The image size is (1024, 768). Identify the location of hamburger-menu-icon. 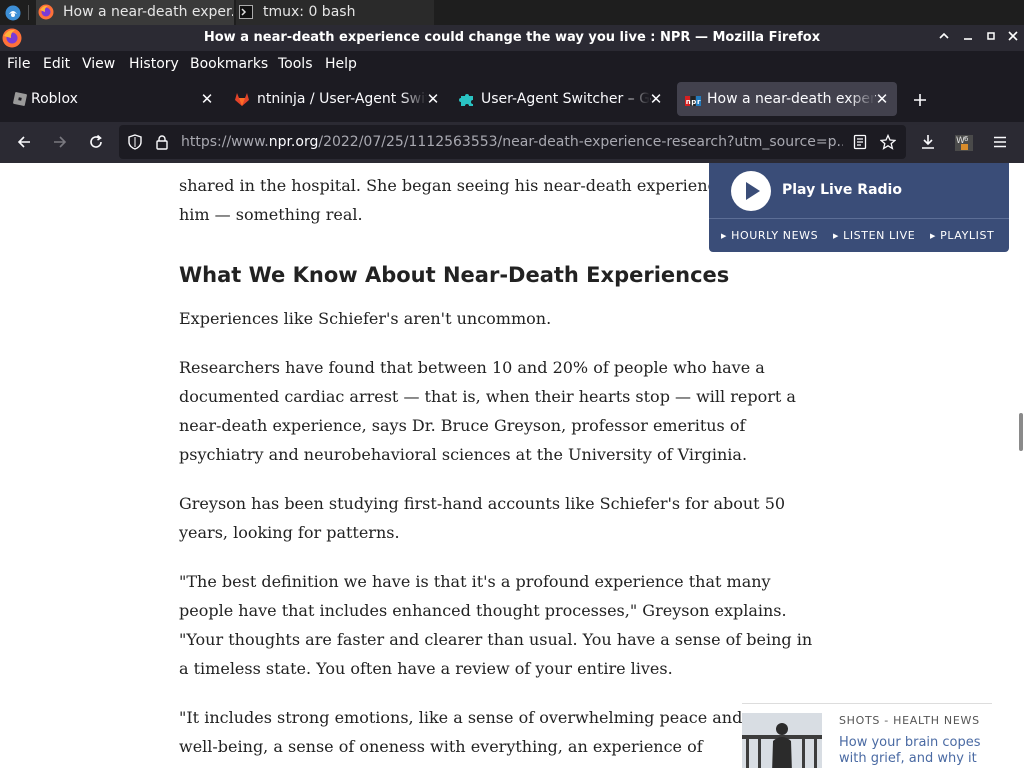
(1000, 144).